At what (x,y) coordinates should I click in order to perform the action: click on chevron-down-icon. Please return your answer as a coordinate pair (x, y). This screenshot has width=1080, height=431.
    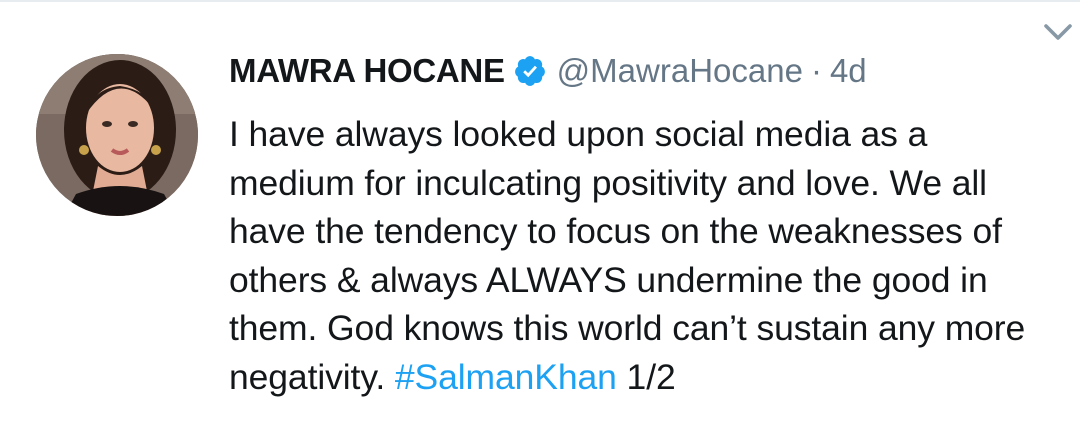
    Looking at the image, I should click on (1058, 32).